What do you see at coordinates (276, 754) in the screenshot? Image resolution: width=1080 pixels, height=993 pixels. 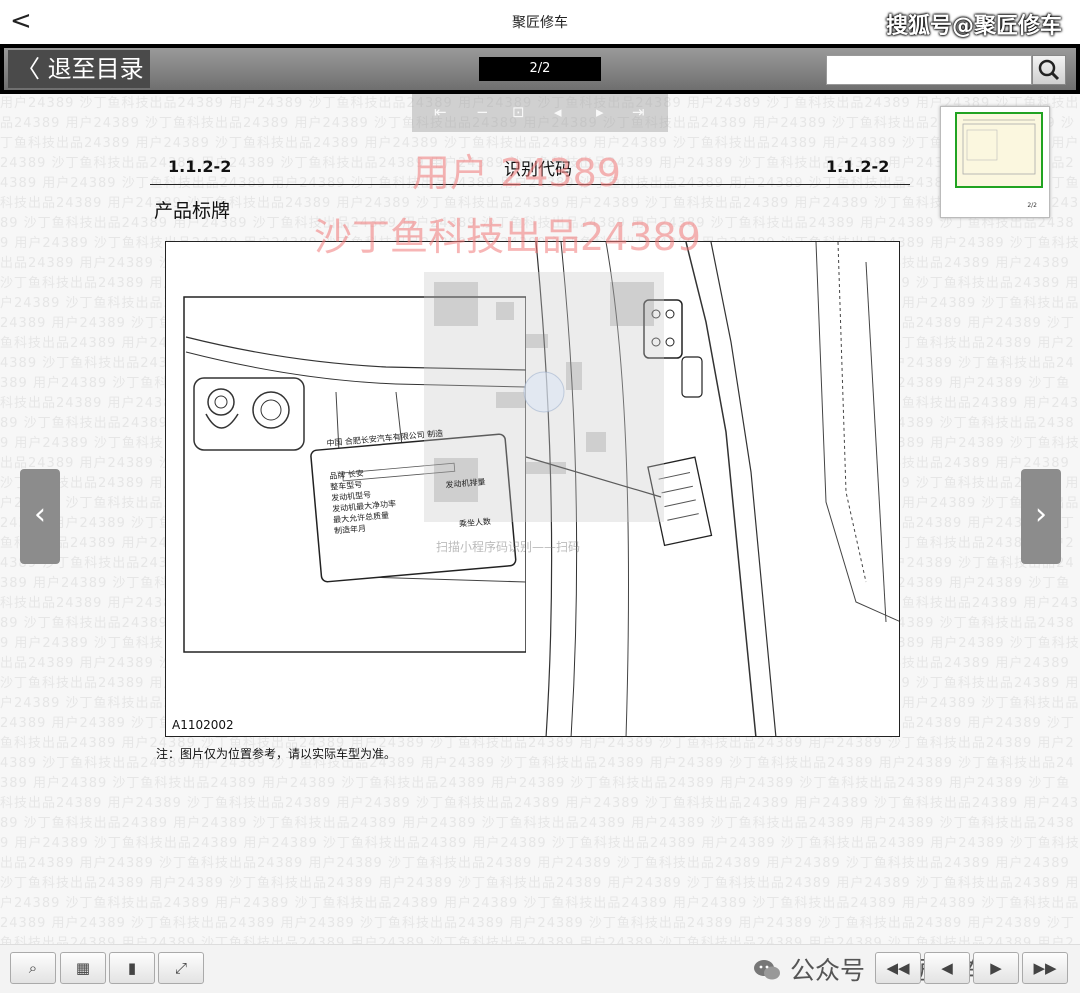 I see `figure-note: 注：图片仅为位置参考，请以实际车型为准。` at bounding box center [276, 754].